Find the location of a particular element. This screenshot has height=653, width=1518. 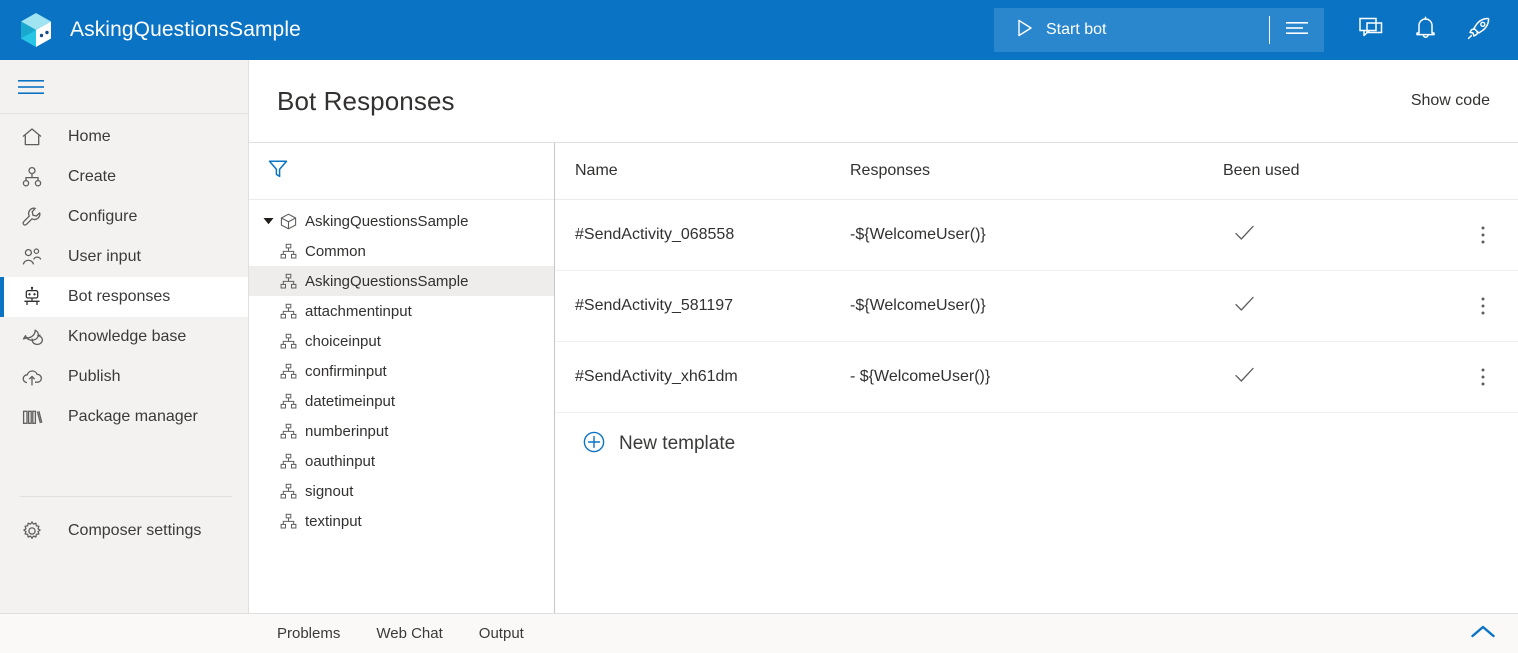

tree-item-label: signout is located at coordinates (329, 491).